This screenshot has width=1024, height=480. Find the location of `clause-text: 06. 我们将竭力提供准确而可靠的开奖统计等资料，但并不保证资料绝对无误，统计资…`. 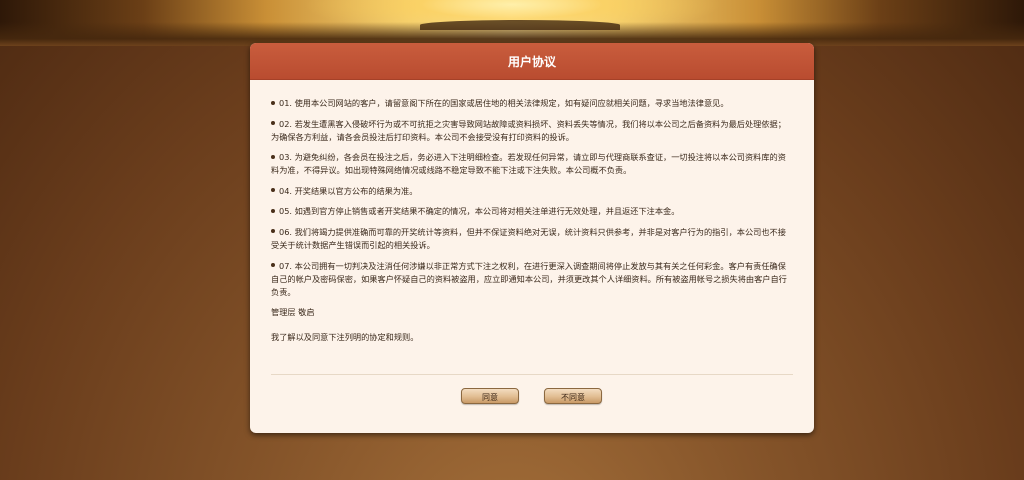

clause-text: 06. 我们将竭力提供准确而可靠的开奖统计等资料，但并不保证资料绝对无误，统计资… is located at coordinates (528, 238).